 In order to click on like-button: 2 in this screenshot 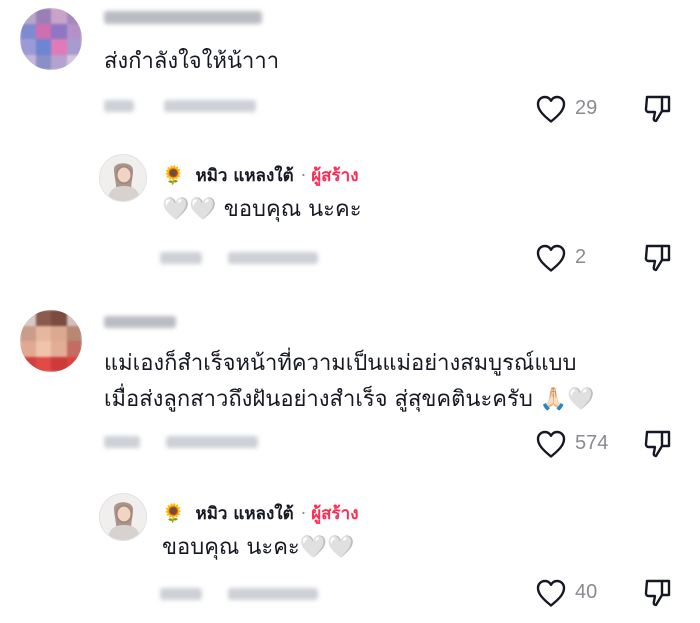, I will do `click(590, 258)`.